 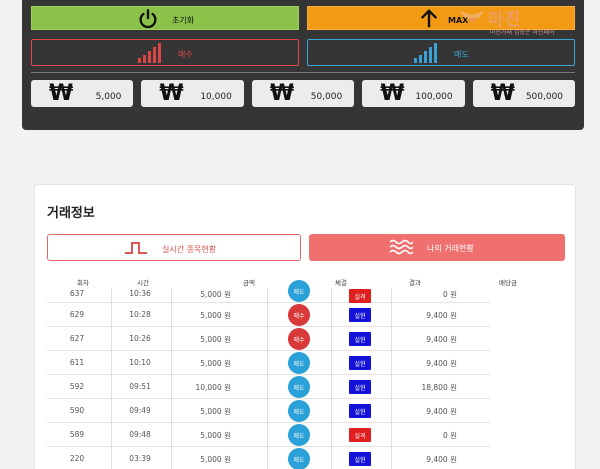 I want to click on table-row: 220 03:39 5,000 원 매도 실현 9,400 원, so click(x=268, y=458).